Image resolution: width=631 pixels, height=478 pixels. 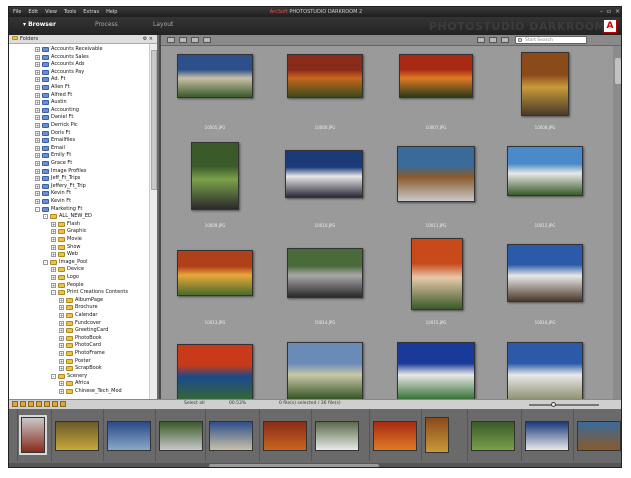 I want to click on tree-item: + Logo, so click(x=65, y=277).